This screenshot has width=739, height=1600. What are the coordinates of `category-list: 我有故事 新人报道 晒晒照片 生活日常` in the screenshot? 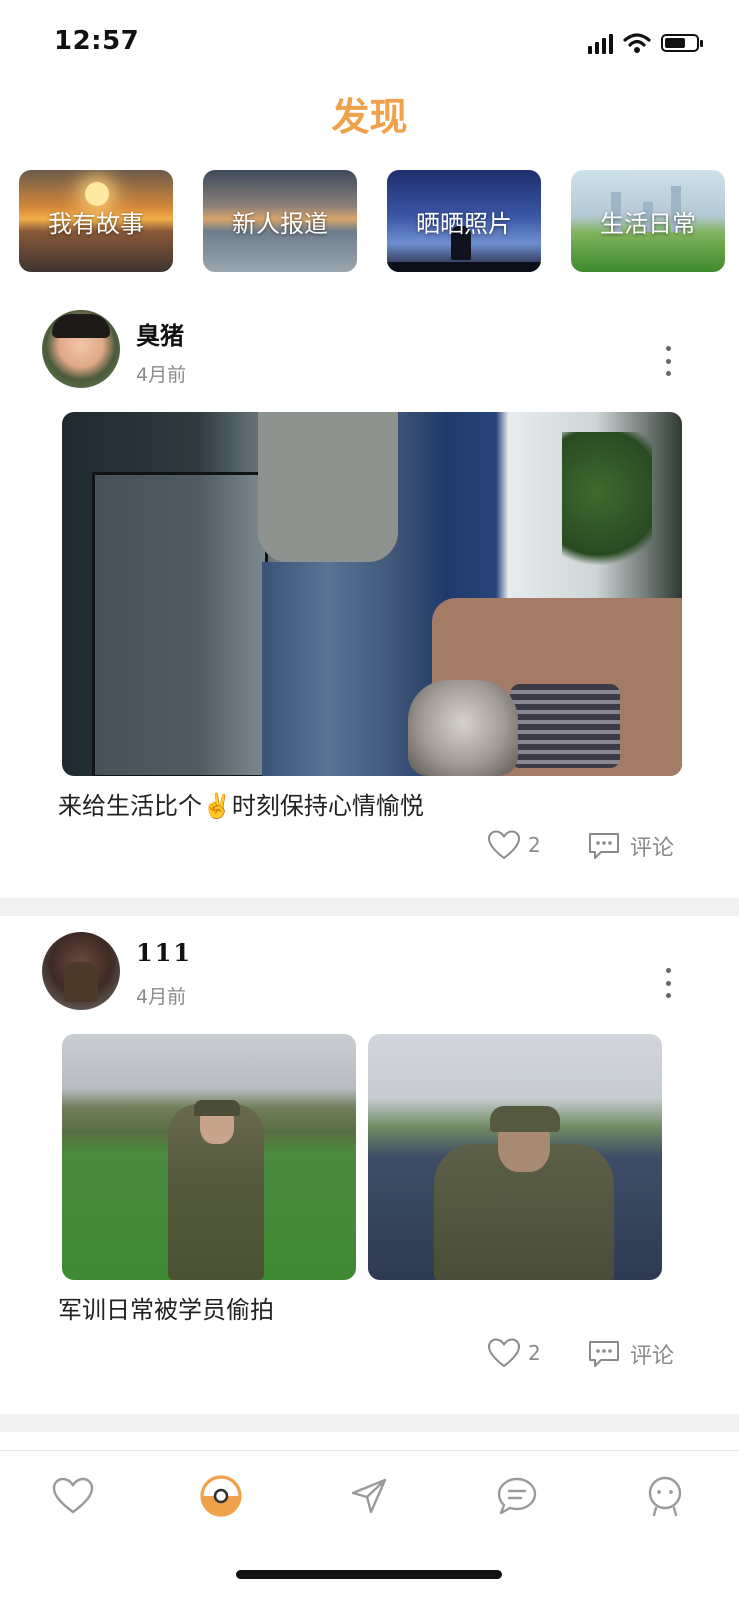 It's located at (372, 221).